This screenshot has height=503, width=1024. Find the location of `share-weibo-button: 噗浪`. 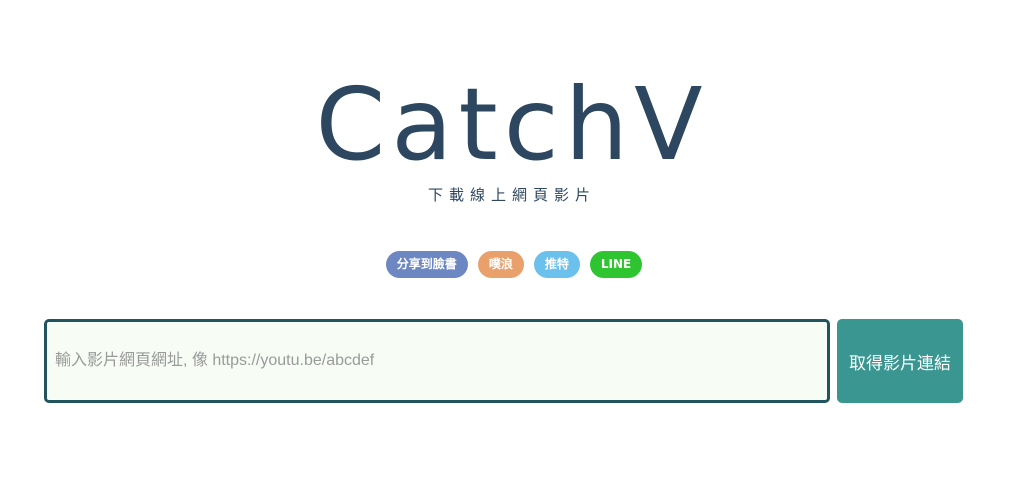

share-weibo-button: 噗浪 is located at coordinates (500, 264).